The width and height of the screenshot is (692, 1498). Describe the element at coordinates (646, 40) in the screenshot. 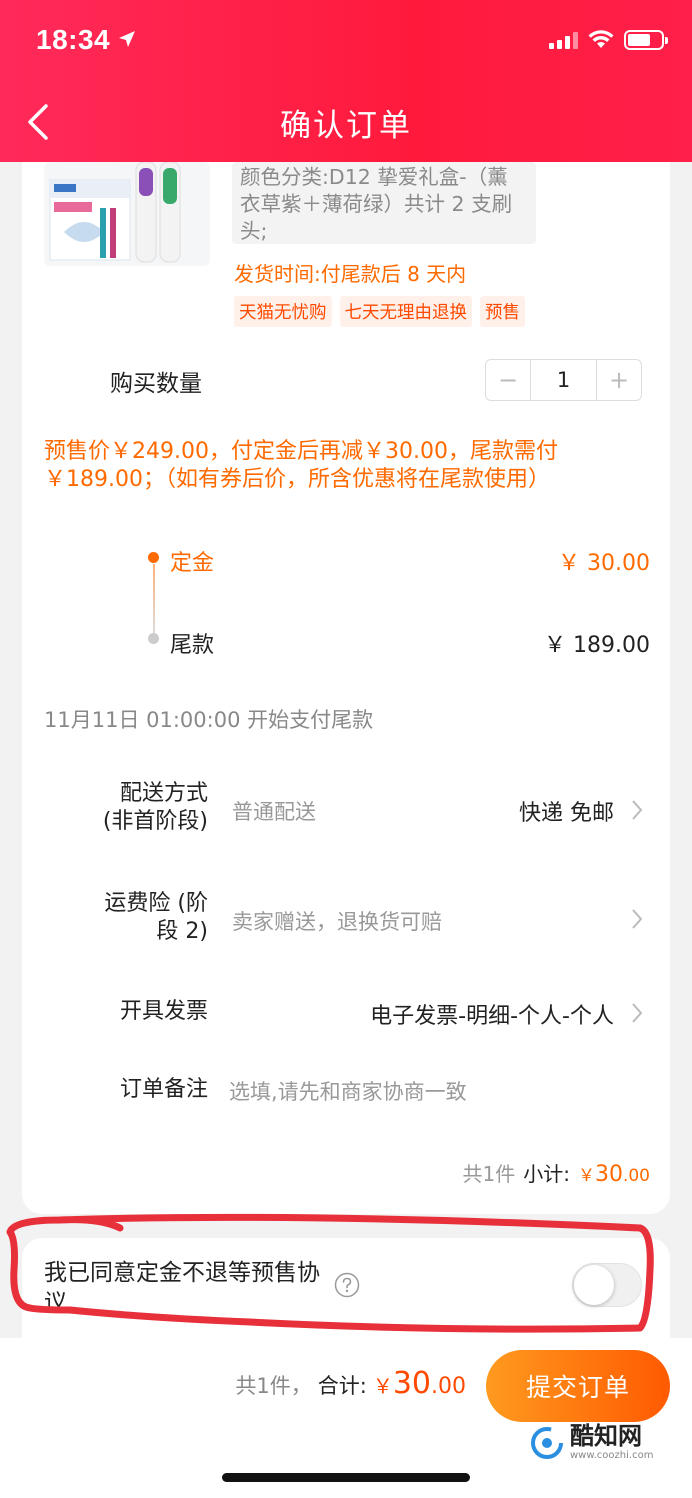

I see `battery-icon` at that location.